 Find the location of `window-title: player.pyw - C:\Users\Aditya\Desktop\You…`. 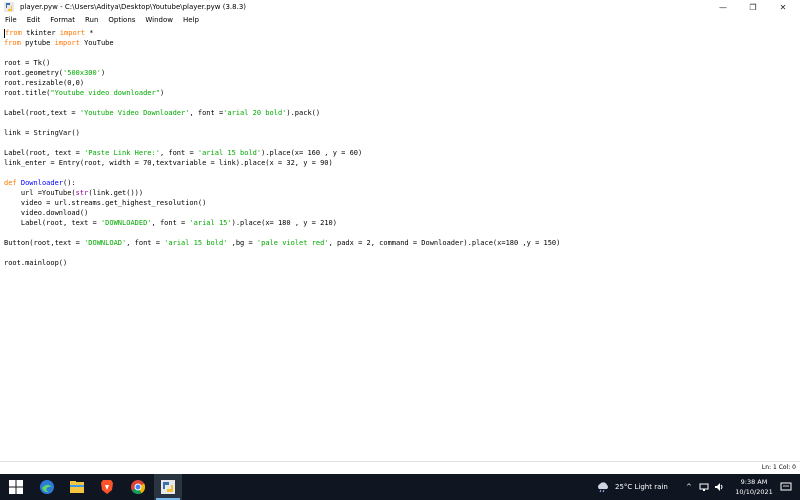

window-title: player.pyw - C:\Users\Aditya\Desktop\You… is located at coordinates (133, 7).